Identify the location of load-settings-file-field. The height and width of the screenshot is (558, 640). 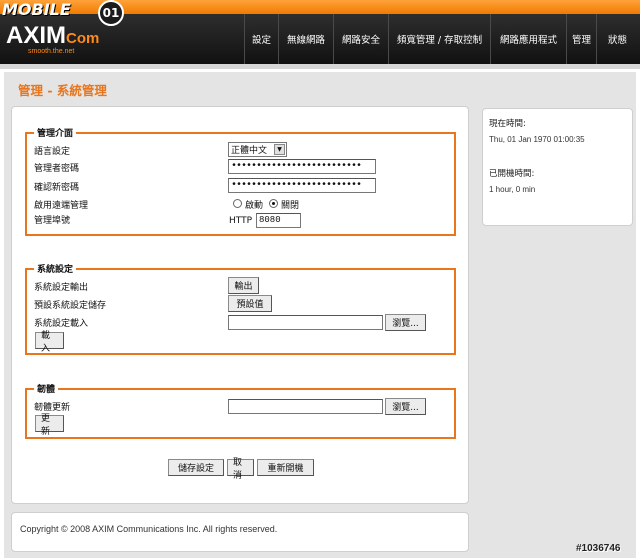
(305, 322).